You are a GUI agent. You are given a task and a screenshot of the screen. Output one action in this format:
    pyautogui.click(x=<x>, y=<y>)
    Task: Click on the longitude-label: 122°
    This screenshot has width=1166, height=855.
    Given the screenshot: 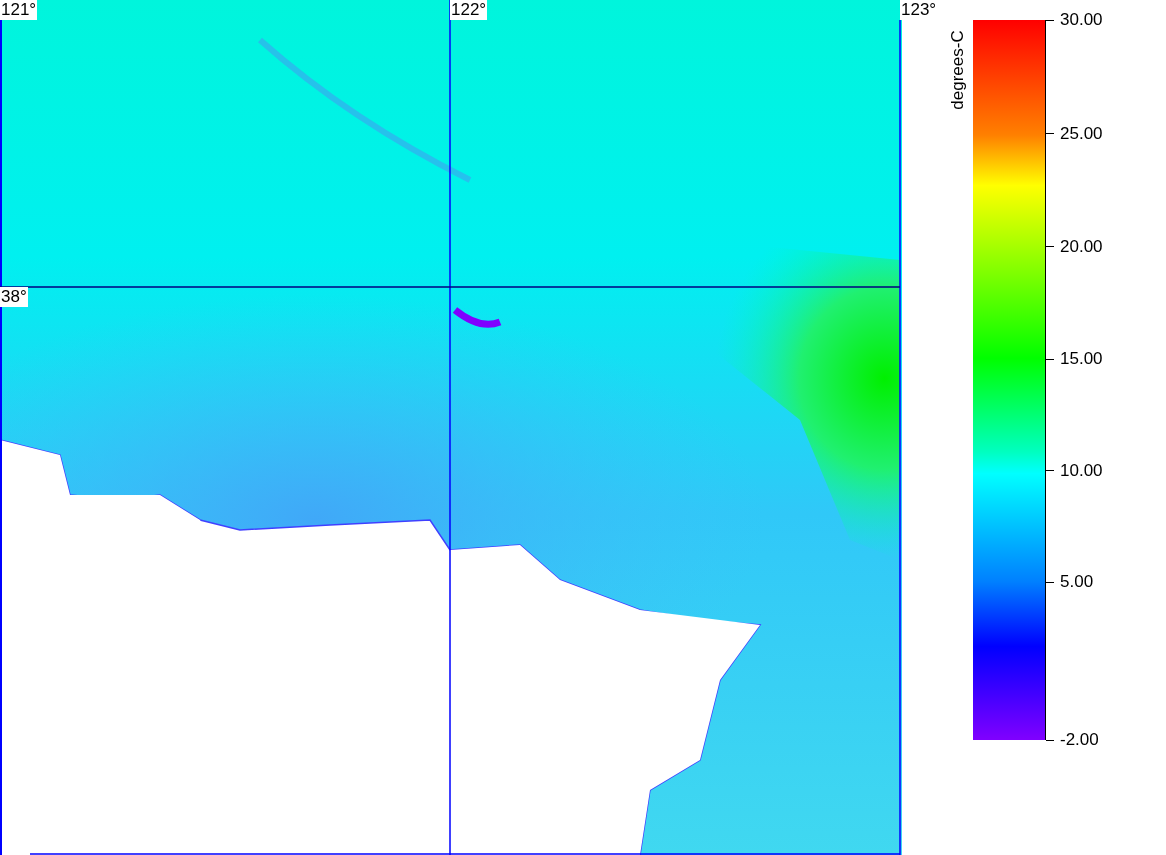 What is the action you would take?
    pyautogui.click(x=469, y=10)
    